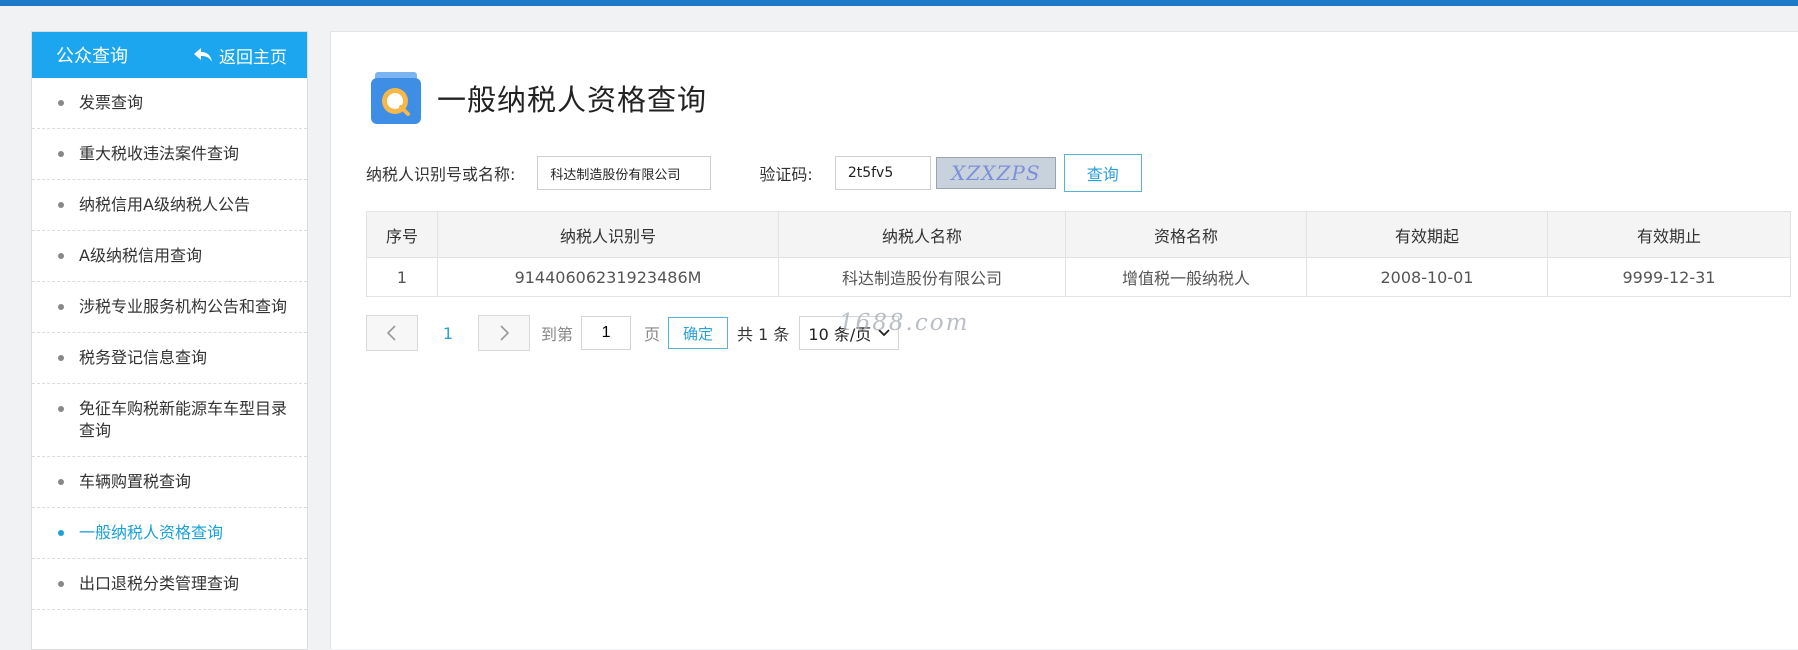  Describe the element at coordinates (786, 174) in the screenshot. I see `captcha-label: 验证码:` at that location.